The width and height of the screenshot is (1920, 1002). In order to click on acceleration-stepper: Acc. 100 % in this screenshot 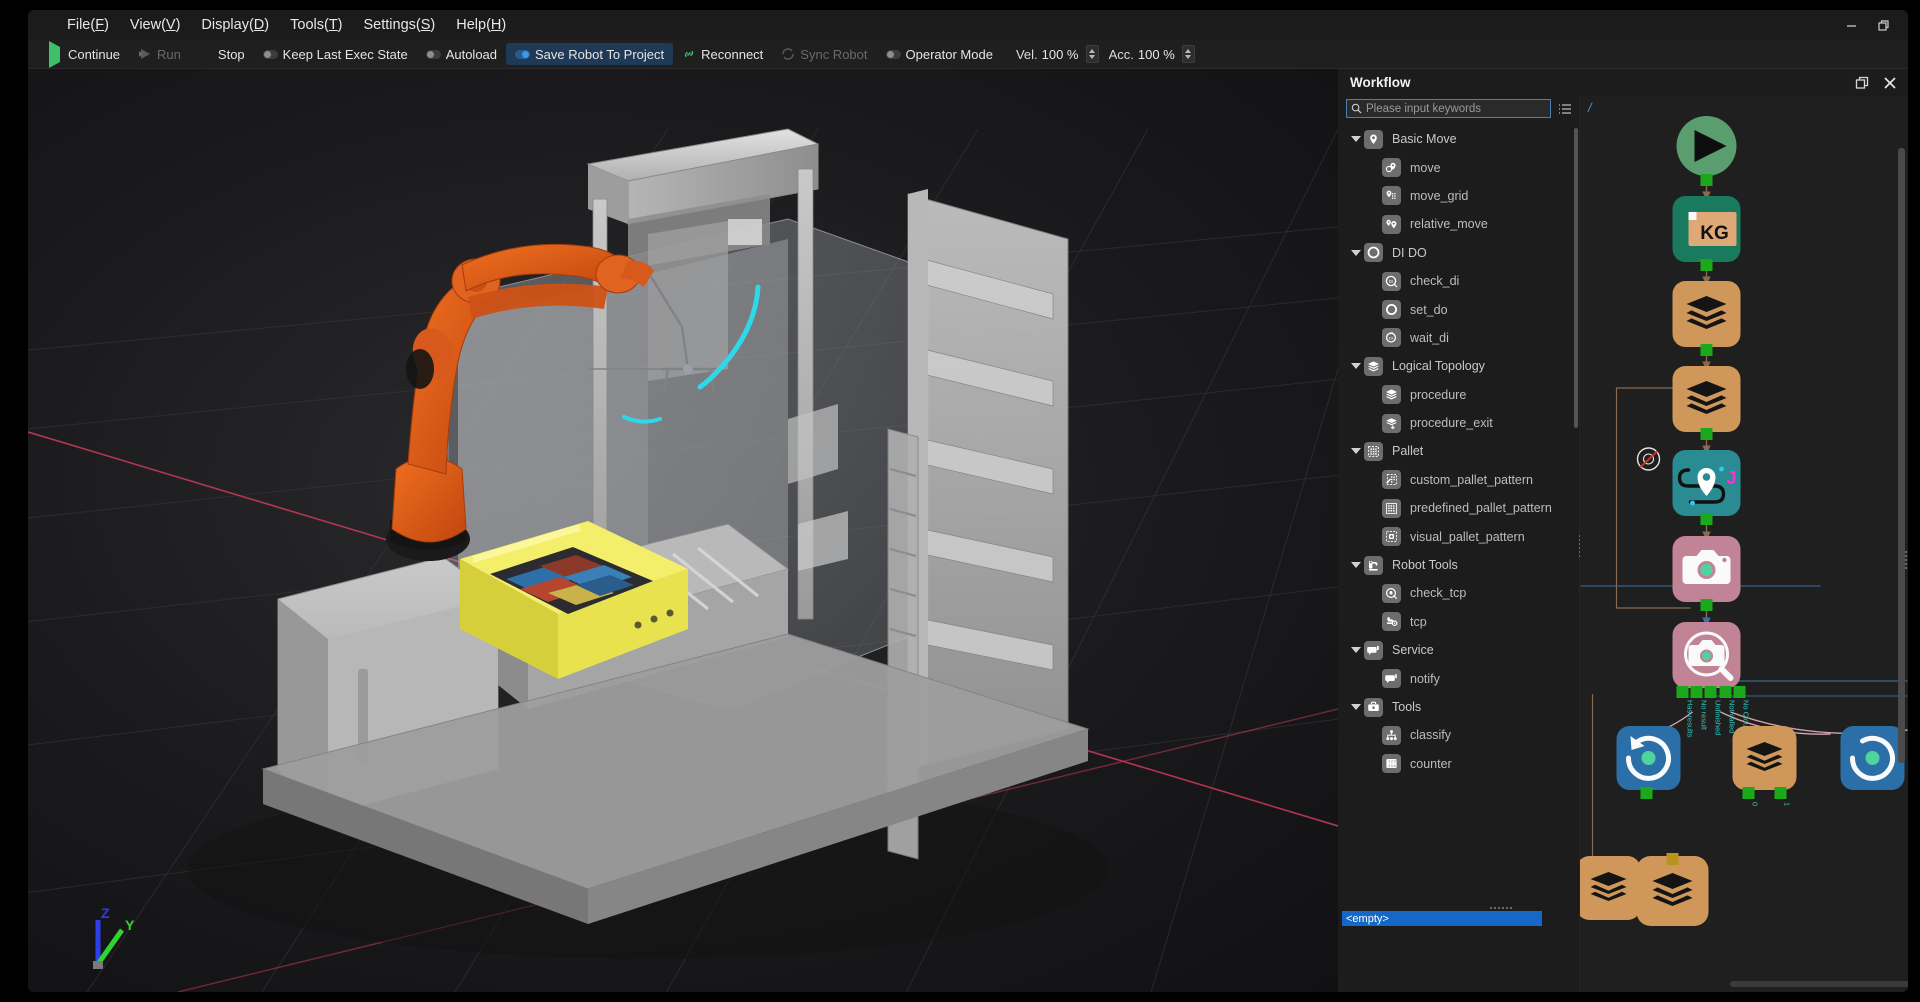, I will do `click(1152, 54)`.